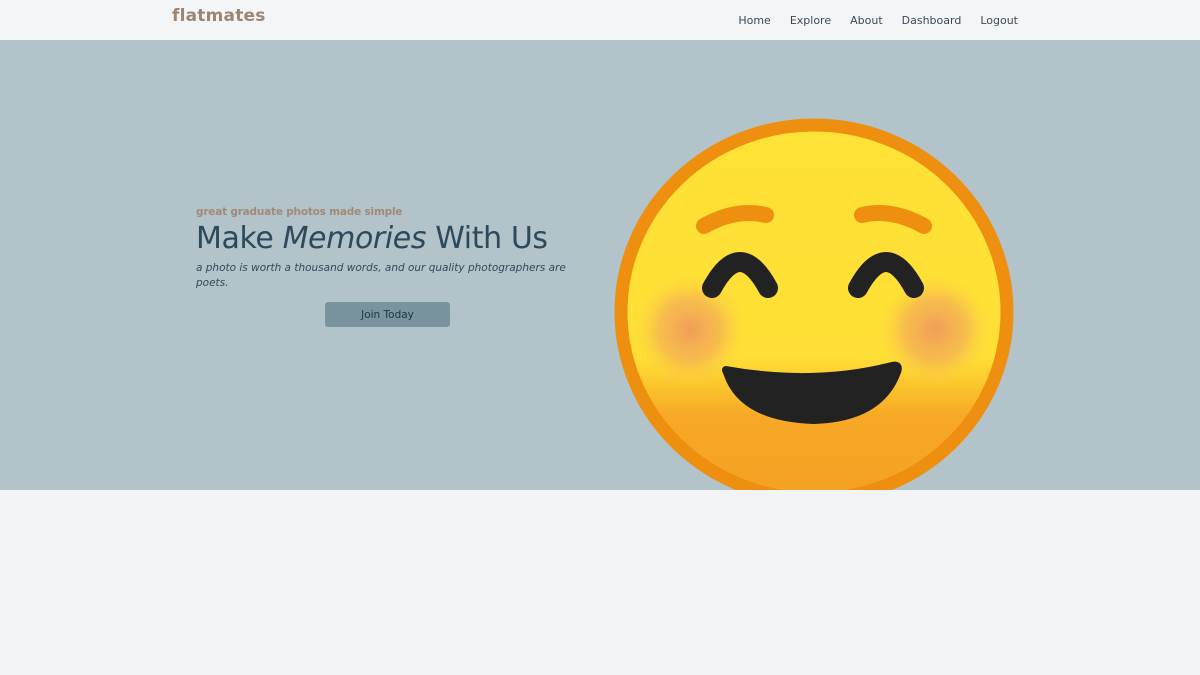 This screenshot has height=675, width=1200. Describe the element at coordinates (387, 314) in the screenshot. I see `join-today-button: Join Today` at that location.